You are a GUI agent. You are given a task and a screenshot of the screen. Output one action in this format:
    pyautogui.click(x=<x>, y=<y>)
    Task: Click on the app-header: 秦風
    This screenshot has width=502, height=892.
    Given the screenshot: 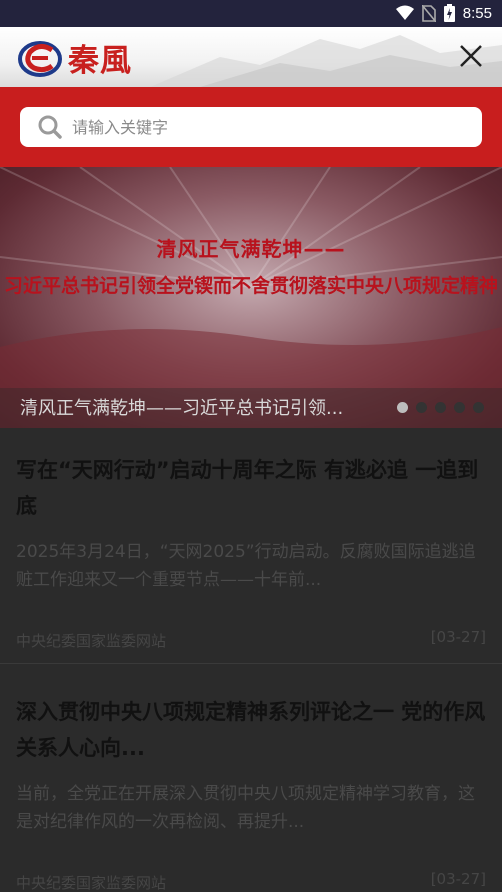 What is the action you would take?
    pyautogui.click(x=251, y=57)
    